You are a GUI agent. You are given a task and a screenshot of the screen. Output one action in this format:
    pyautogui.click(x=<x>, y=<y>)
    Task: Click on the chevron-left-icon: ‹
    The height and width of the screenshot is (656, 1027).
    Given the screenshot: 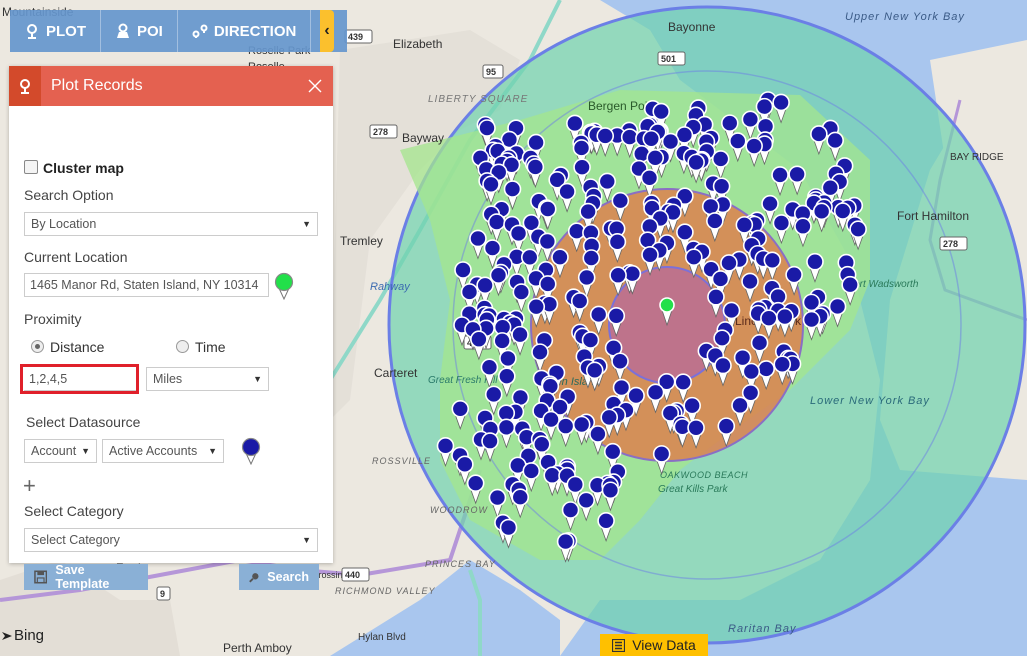 What is the action you would take?
    pyautogui.click(x=327, y=30)
    